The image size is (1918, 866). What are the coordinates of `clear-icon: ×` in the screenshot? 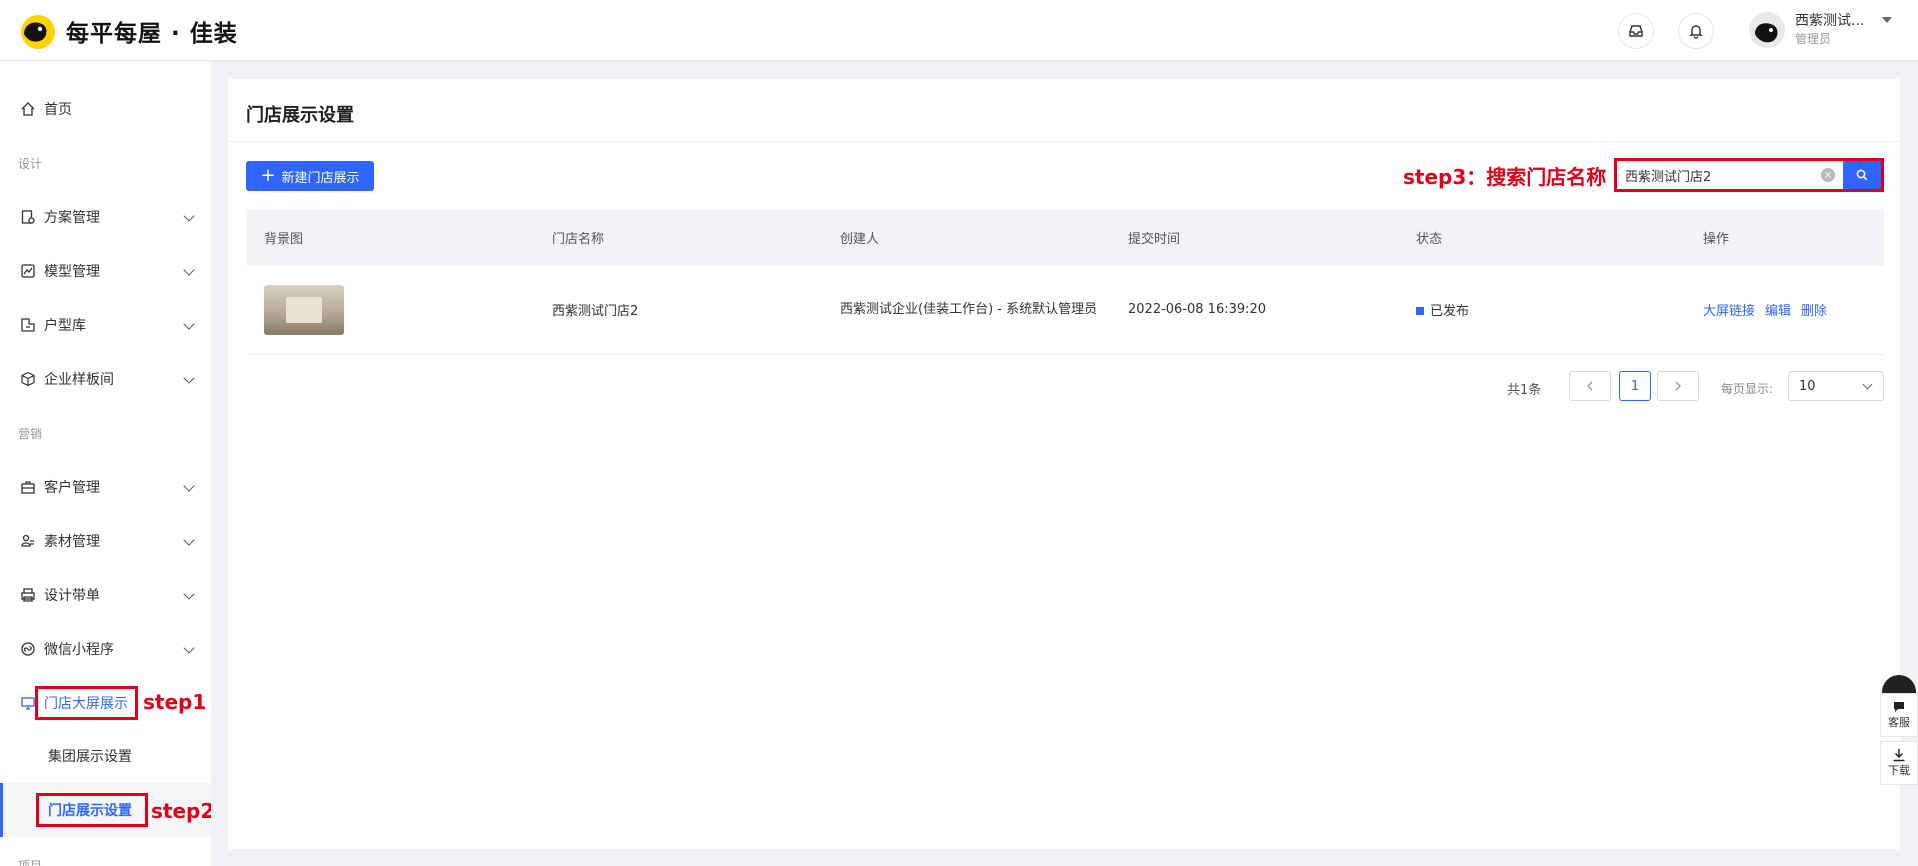 It's located at (1828, 175).